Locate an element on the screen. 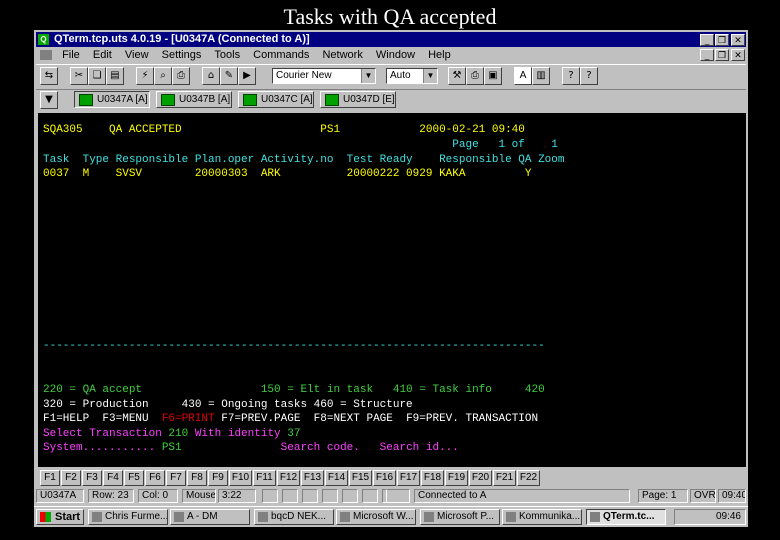 This screenshot has height=540, width=780. find-icon: ⌕ is located at coordinates (163, 76).